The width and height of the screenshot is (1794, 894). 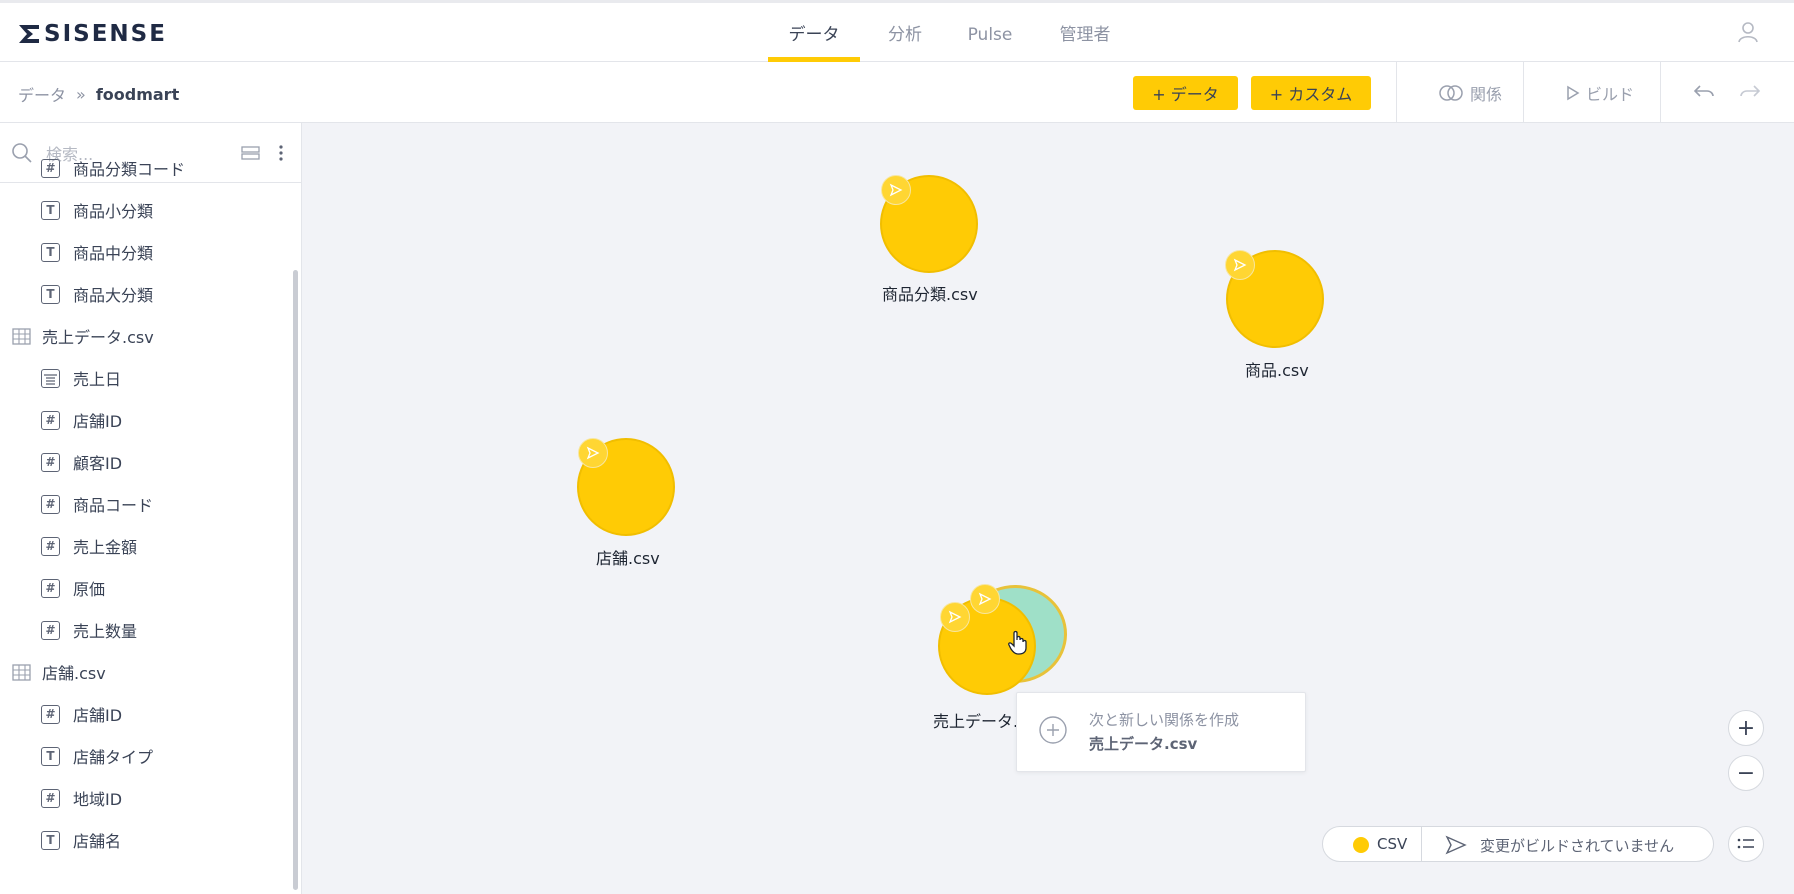 I want to click on field-label: 商品大分類, so click(x=113, y=295).